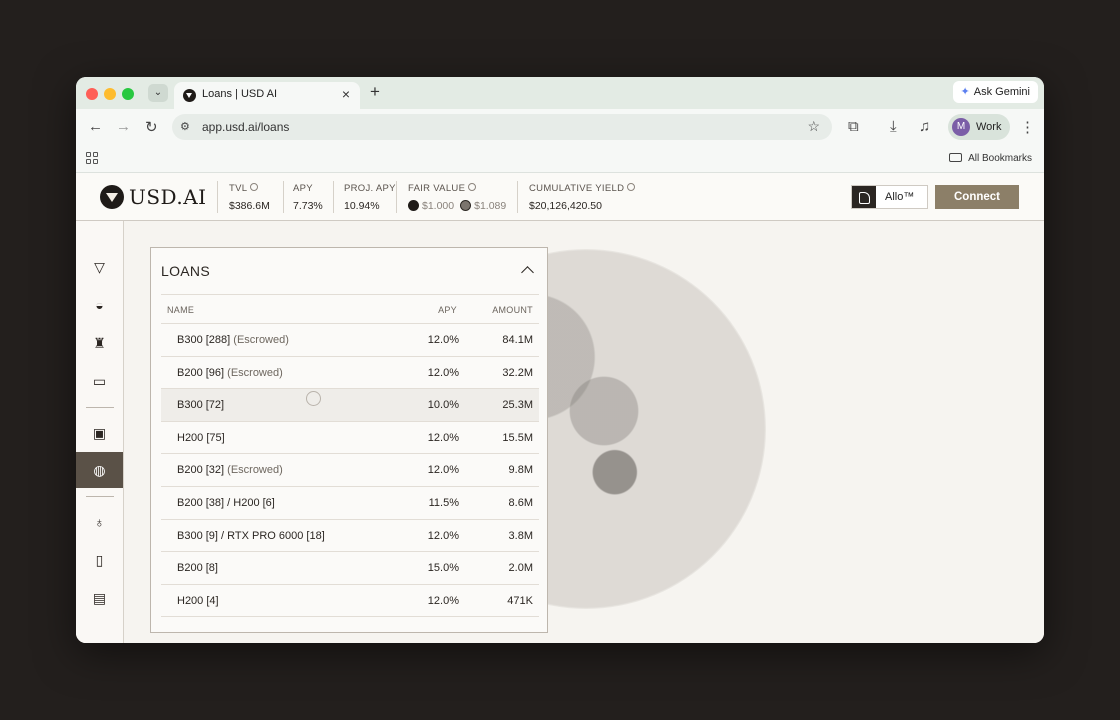 Image resolution: width=1120 pixels, height=720 pixels. Describe the element at coordinates (520, 470) in the screenshot. I see `loan-amount: 9.8M` at that location.